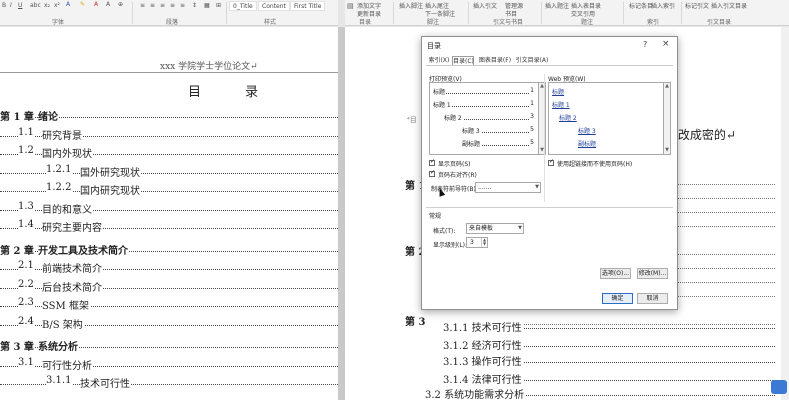 The height and width of the screenshot is (400, 789). Describe the element at coordinates (549, 65) in the screenshot. I see `tab-divider` at that location.